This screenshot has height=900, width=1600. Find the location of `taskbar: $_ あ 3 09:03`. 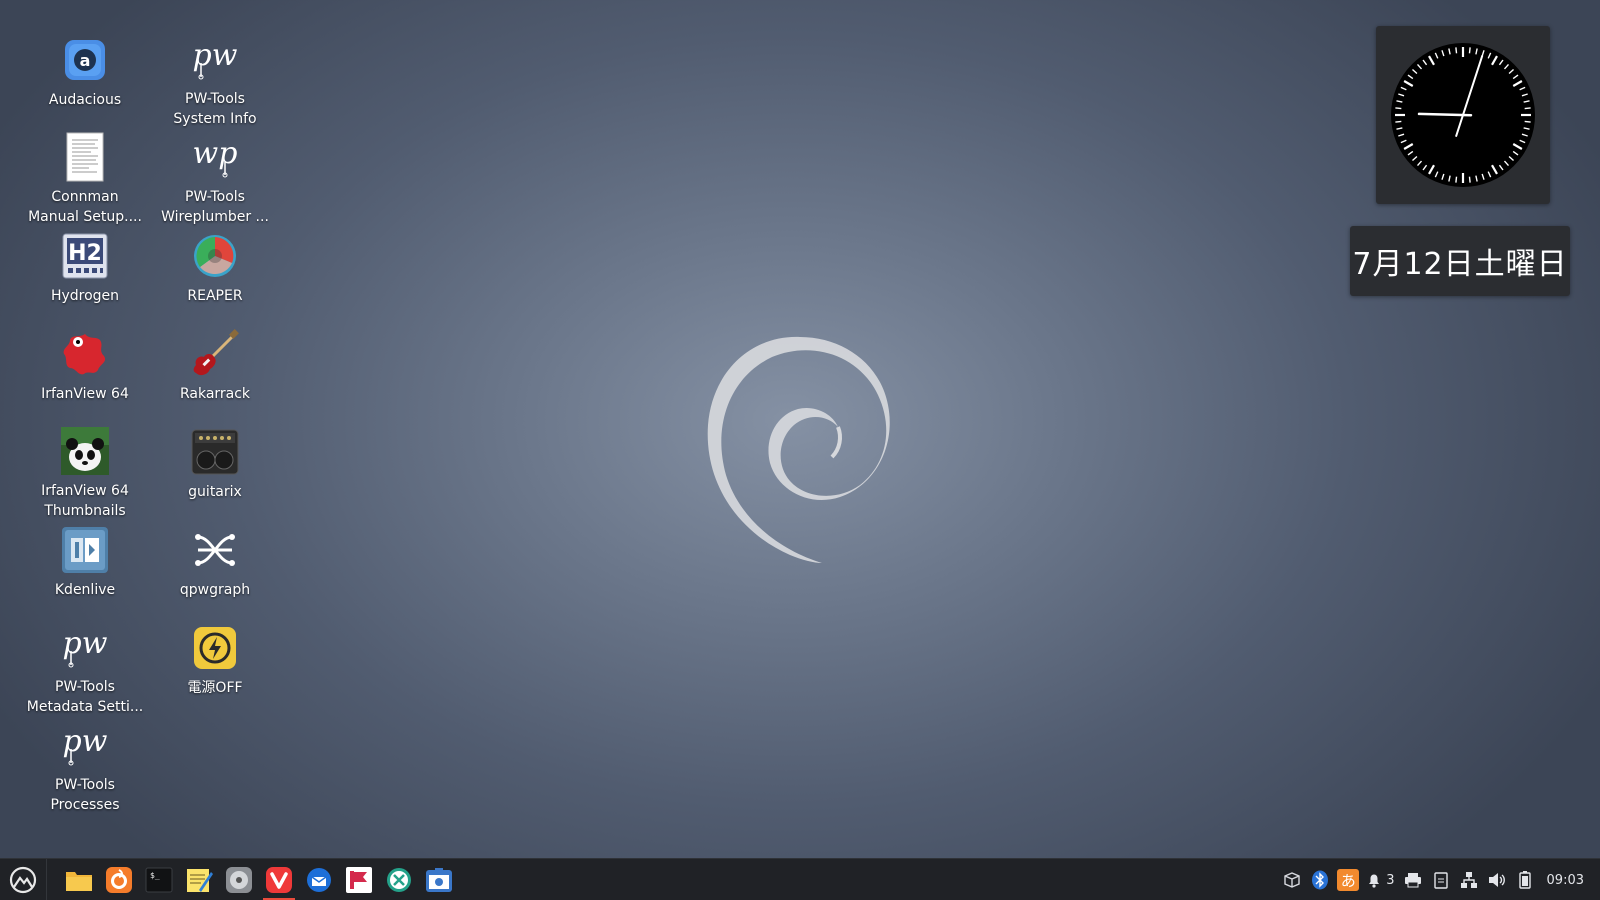

taskbar: $_ あ 3 09:03 is located at coordinates (800, 879).